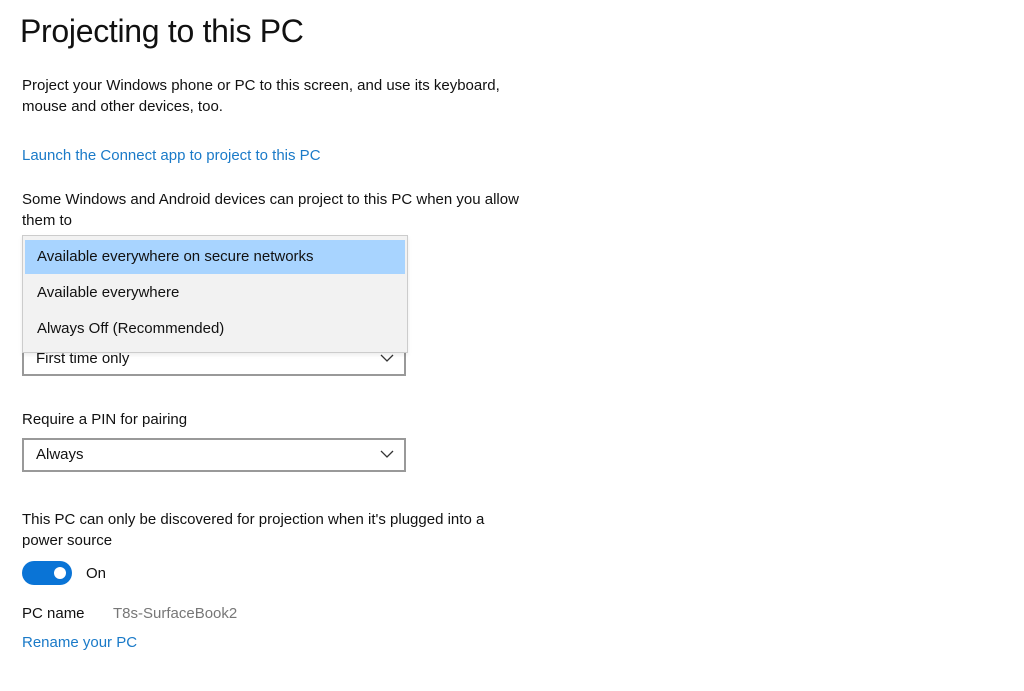 The image size is (1024, 691). I want to click on page-title: Projecting to this PC, so click(162, 31).